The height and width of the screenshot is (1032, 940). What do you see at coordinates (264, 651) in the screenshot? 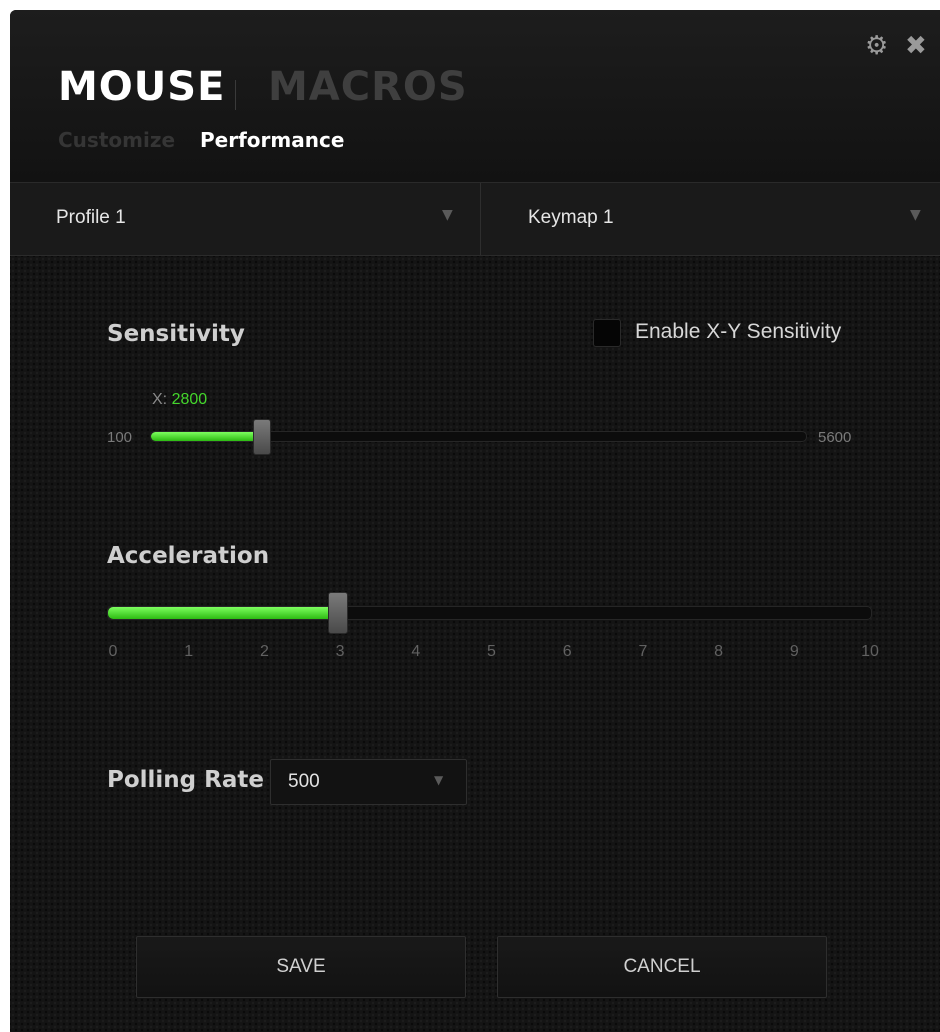
I see `acceleration-tick: 2` at bounding box center [264, 651].